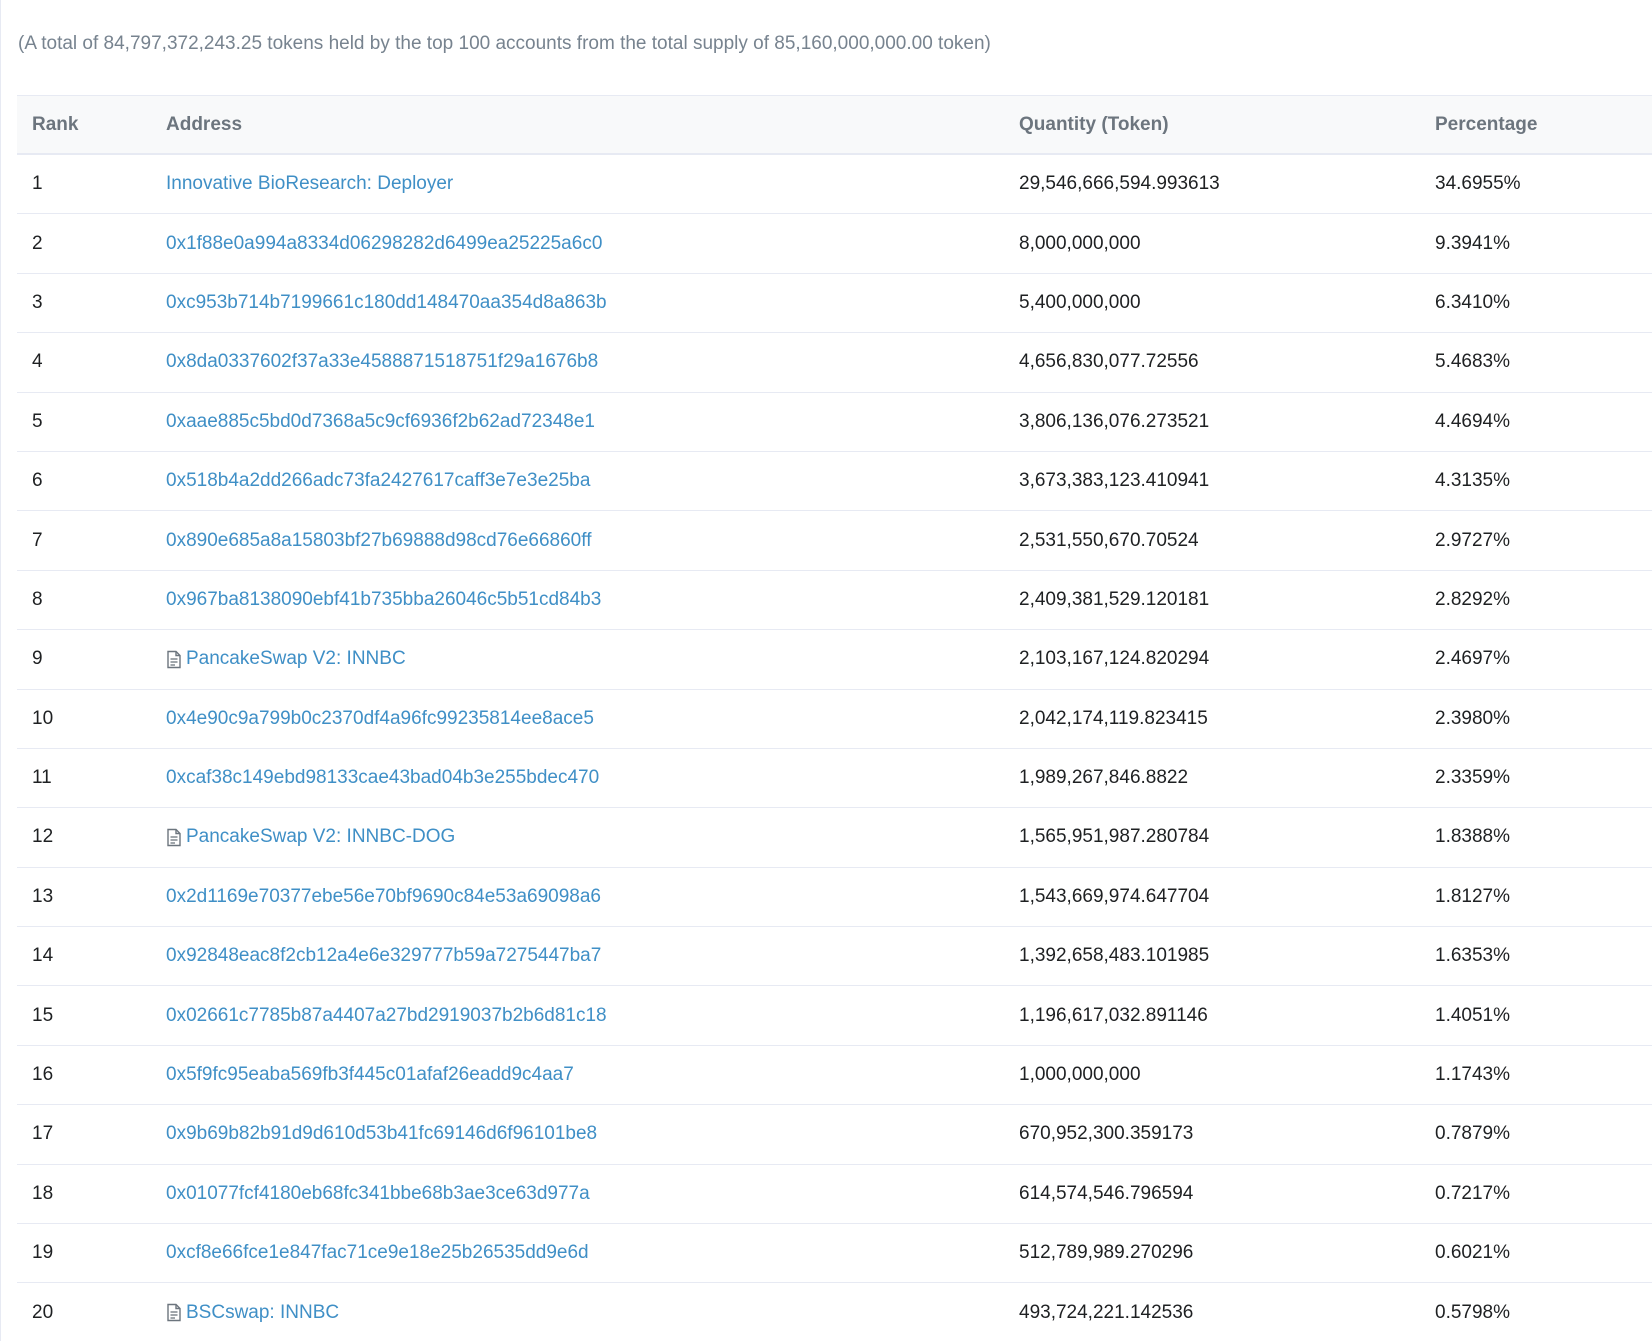 This screenshot has height=1341, width=1652. I want to click on address-cell: PancakeSwap V2: INNBC, so click(592, 659).